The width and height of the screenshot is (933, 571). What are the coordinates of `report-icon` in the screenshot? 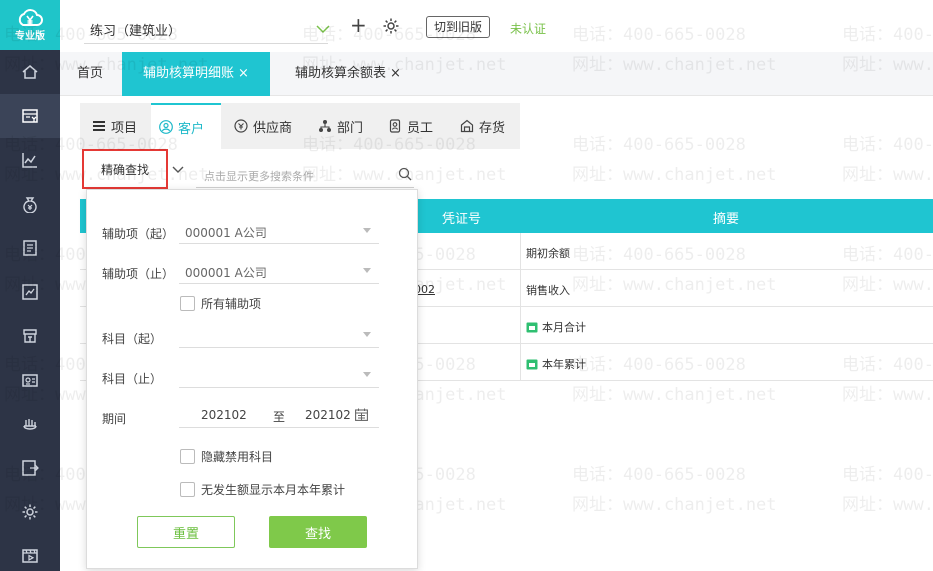 It's located at (30, 292).